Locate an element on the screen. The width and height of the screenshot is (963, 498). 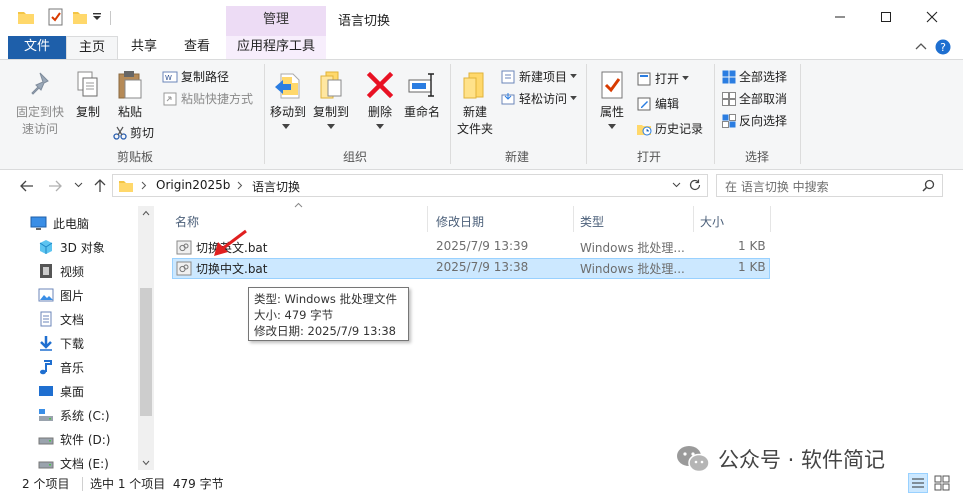
invert-selection-icon is located at coordinates (729, 120).